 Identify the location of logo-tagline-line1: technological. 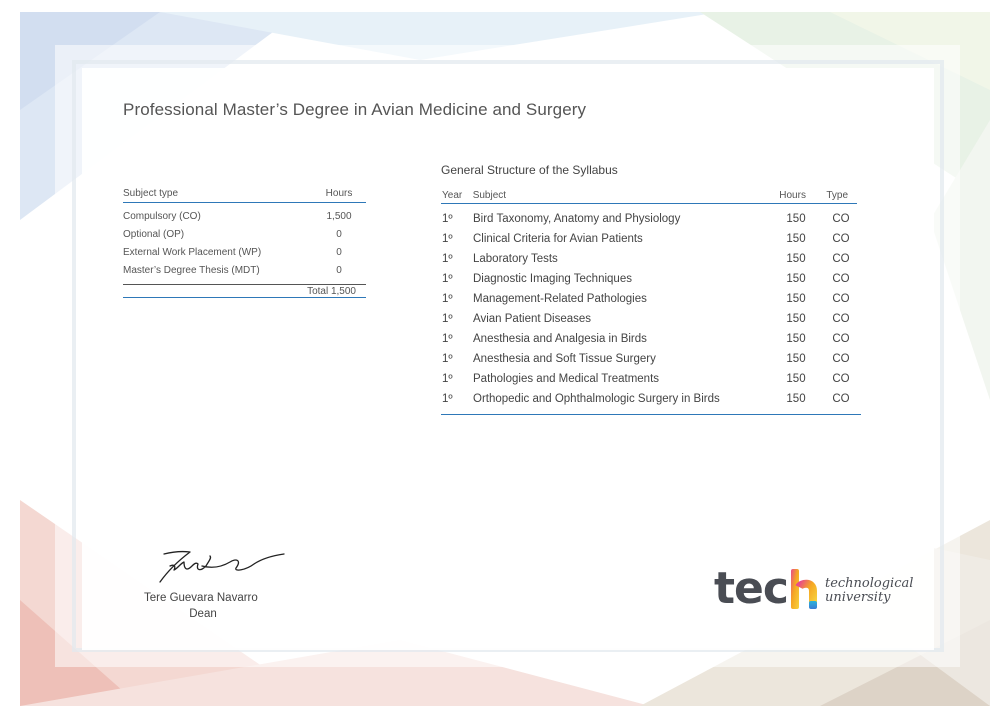
(869, 583).